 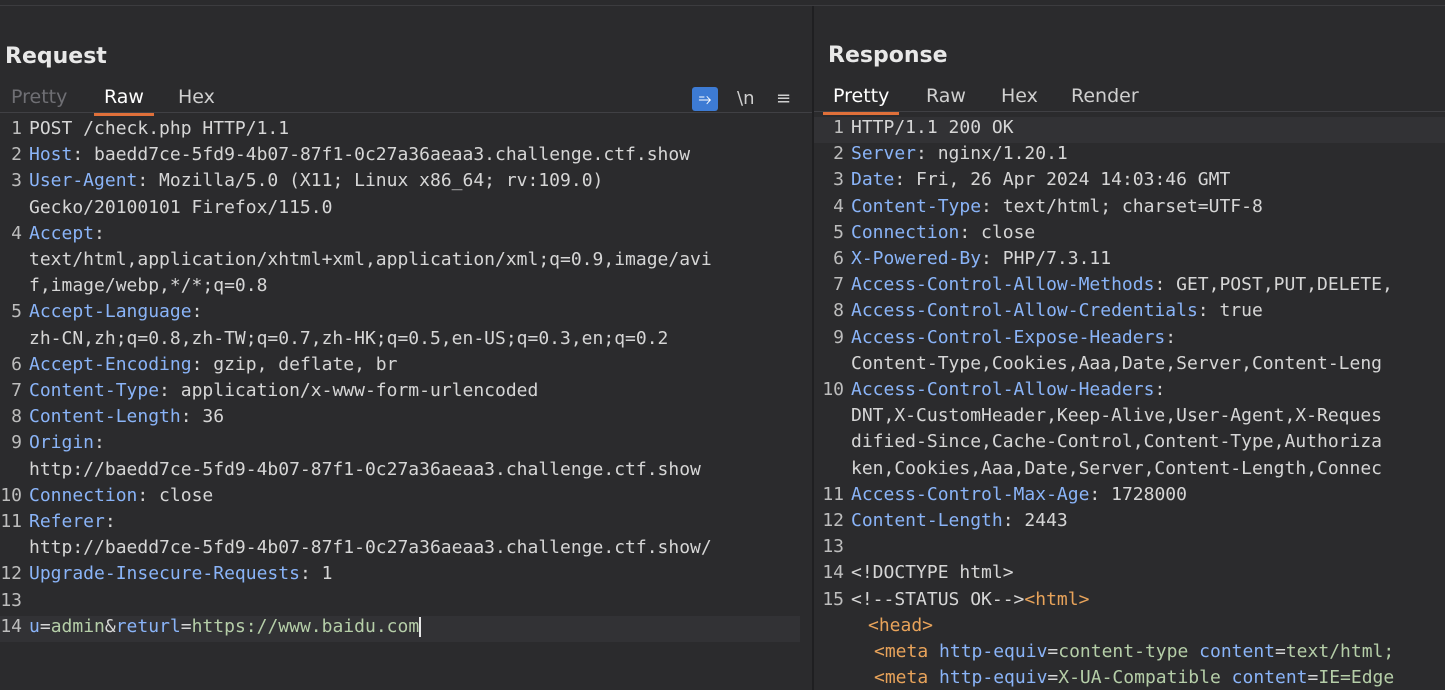 What do you see at coordinates (1139, 678) in the screenshot?
I see `html-attr-value: X-UA-Compatible` at bounding box center [1139, 678].